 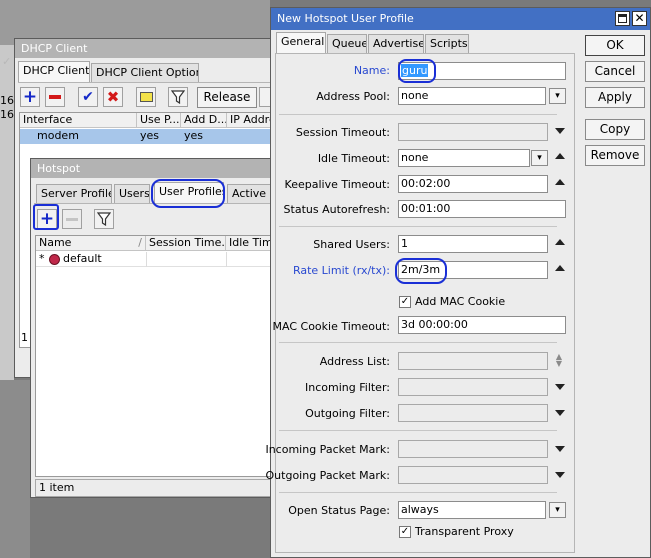 I want to click on desktop-bottom-strip, so click(x=15, y=469).